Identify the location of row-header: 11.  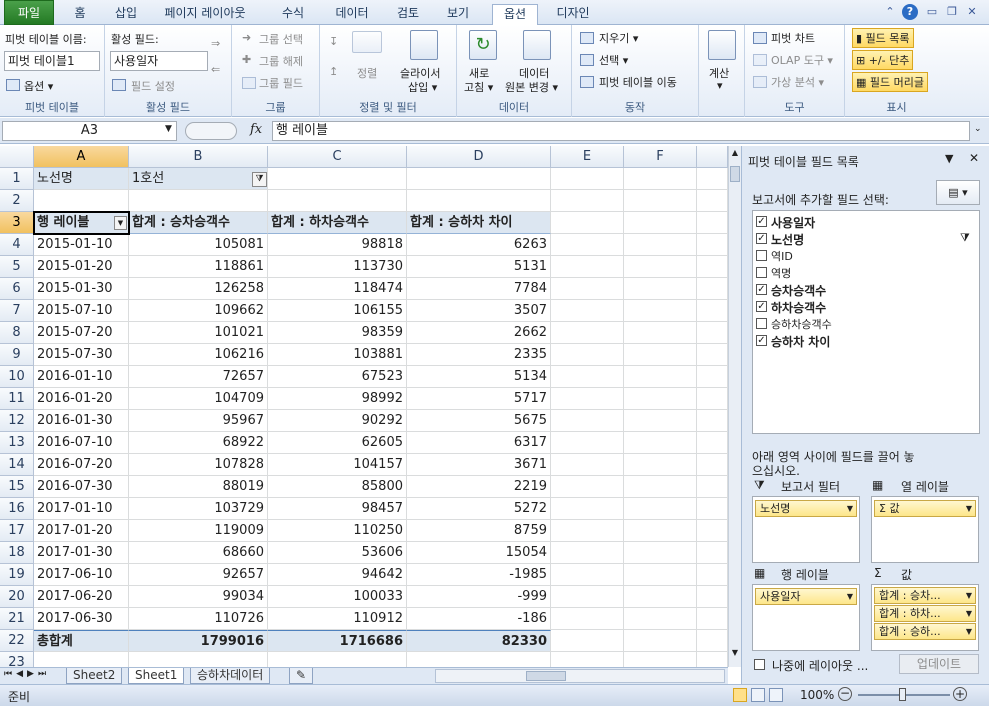
(17, 399).